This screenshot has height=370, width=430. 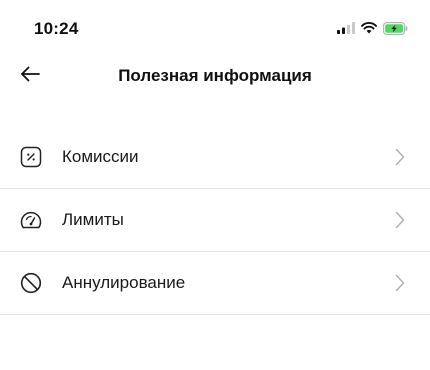 I want to click on battery-charging-icon, so click(x=395, y=28).